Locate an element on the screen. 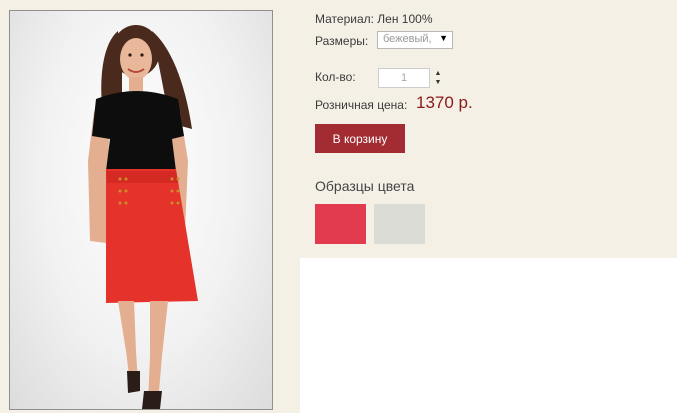 The height and width of the screenshot is (413, 677). color-swatches-title: Образцы цвета is located at coordinates (365, 186).